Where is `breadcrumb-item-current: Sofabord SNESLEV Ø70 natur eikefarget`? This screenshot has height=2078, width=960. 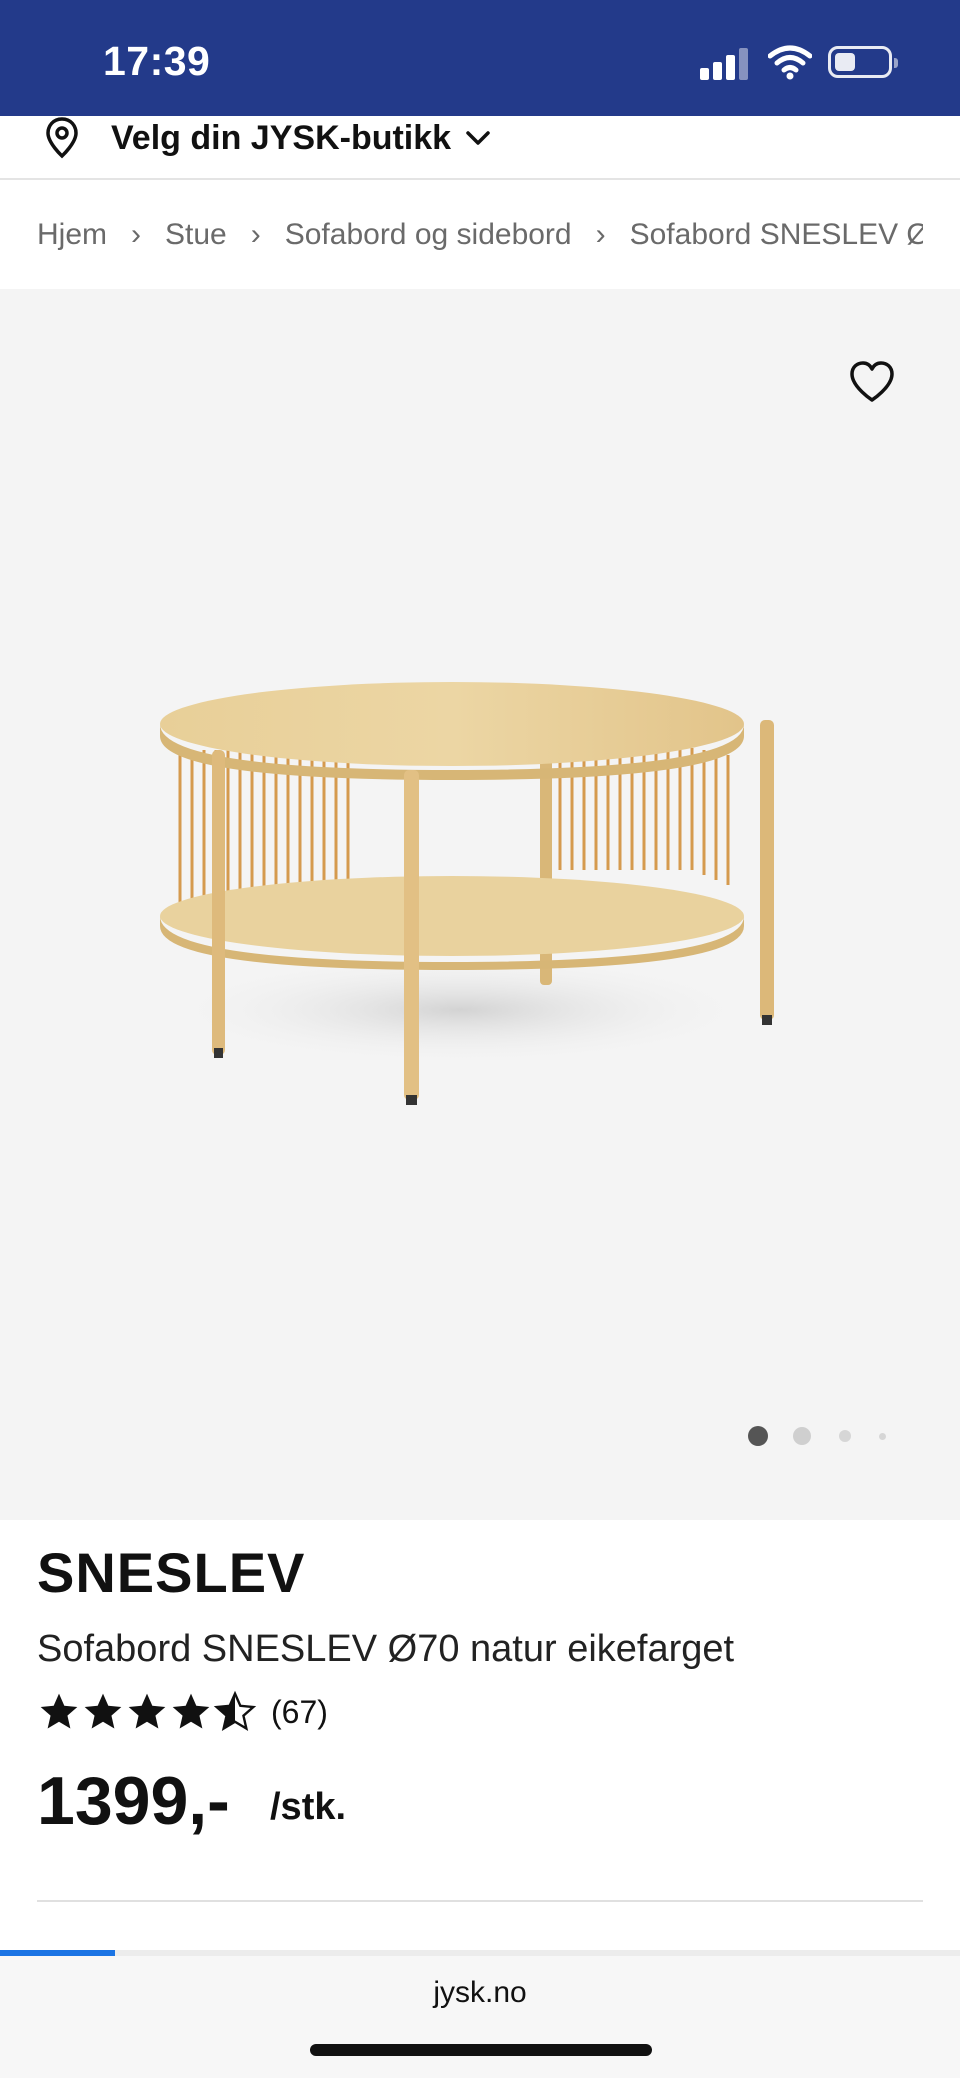
breadcrumb-item-current: Sofabord SNESLEV Ø70 natur eikefarget is located at coordinates (776, 235).